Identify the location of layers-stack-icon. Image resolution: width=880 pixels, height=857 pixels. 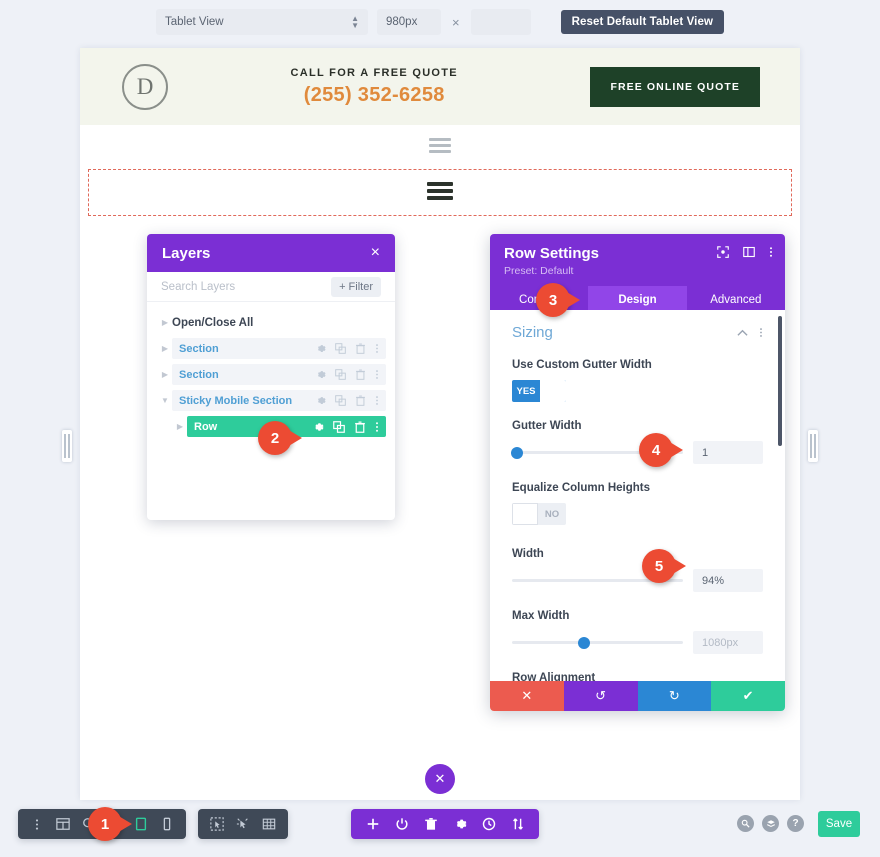
(770, 823).